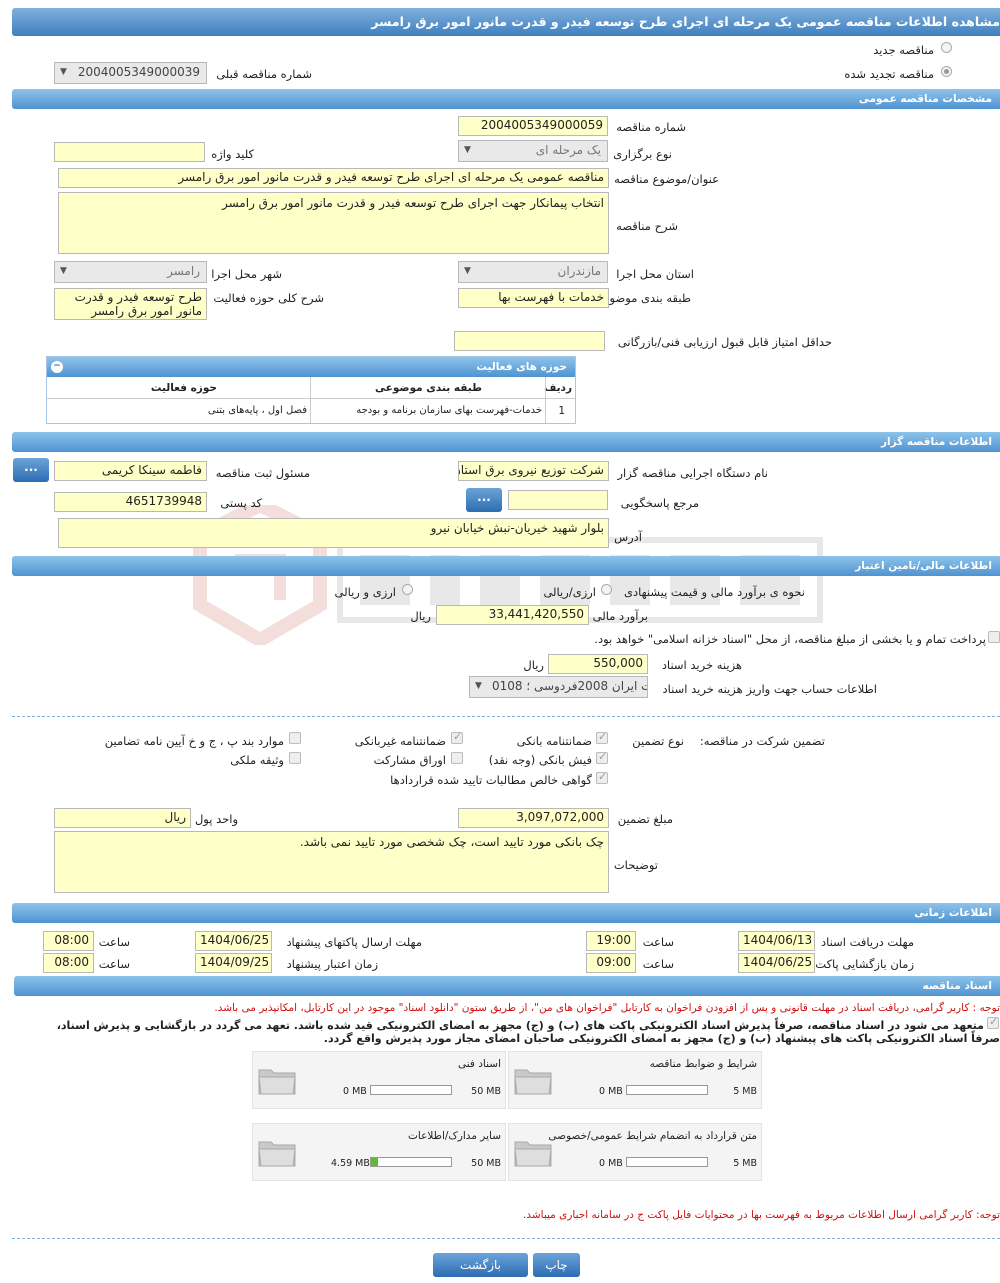  What do you see at coordinates (233, 963) in the screenshot?
I see `validity-date-field: 1404/09/25` at bounding box center [233, 963].